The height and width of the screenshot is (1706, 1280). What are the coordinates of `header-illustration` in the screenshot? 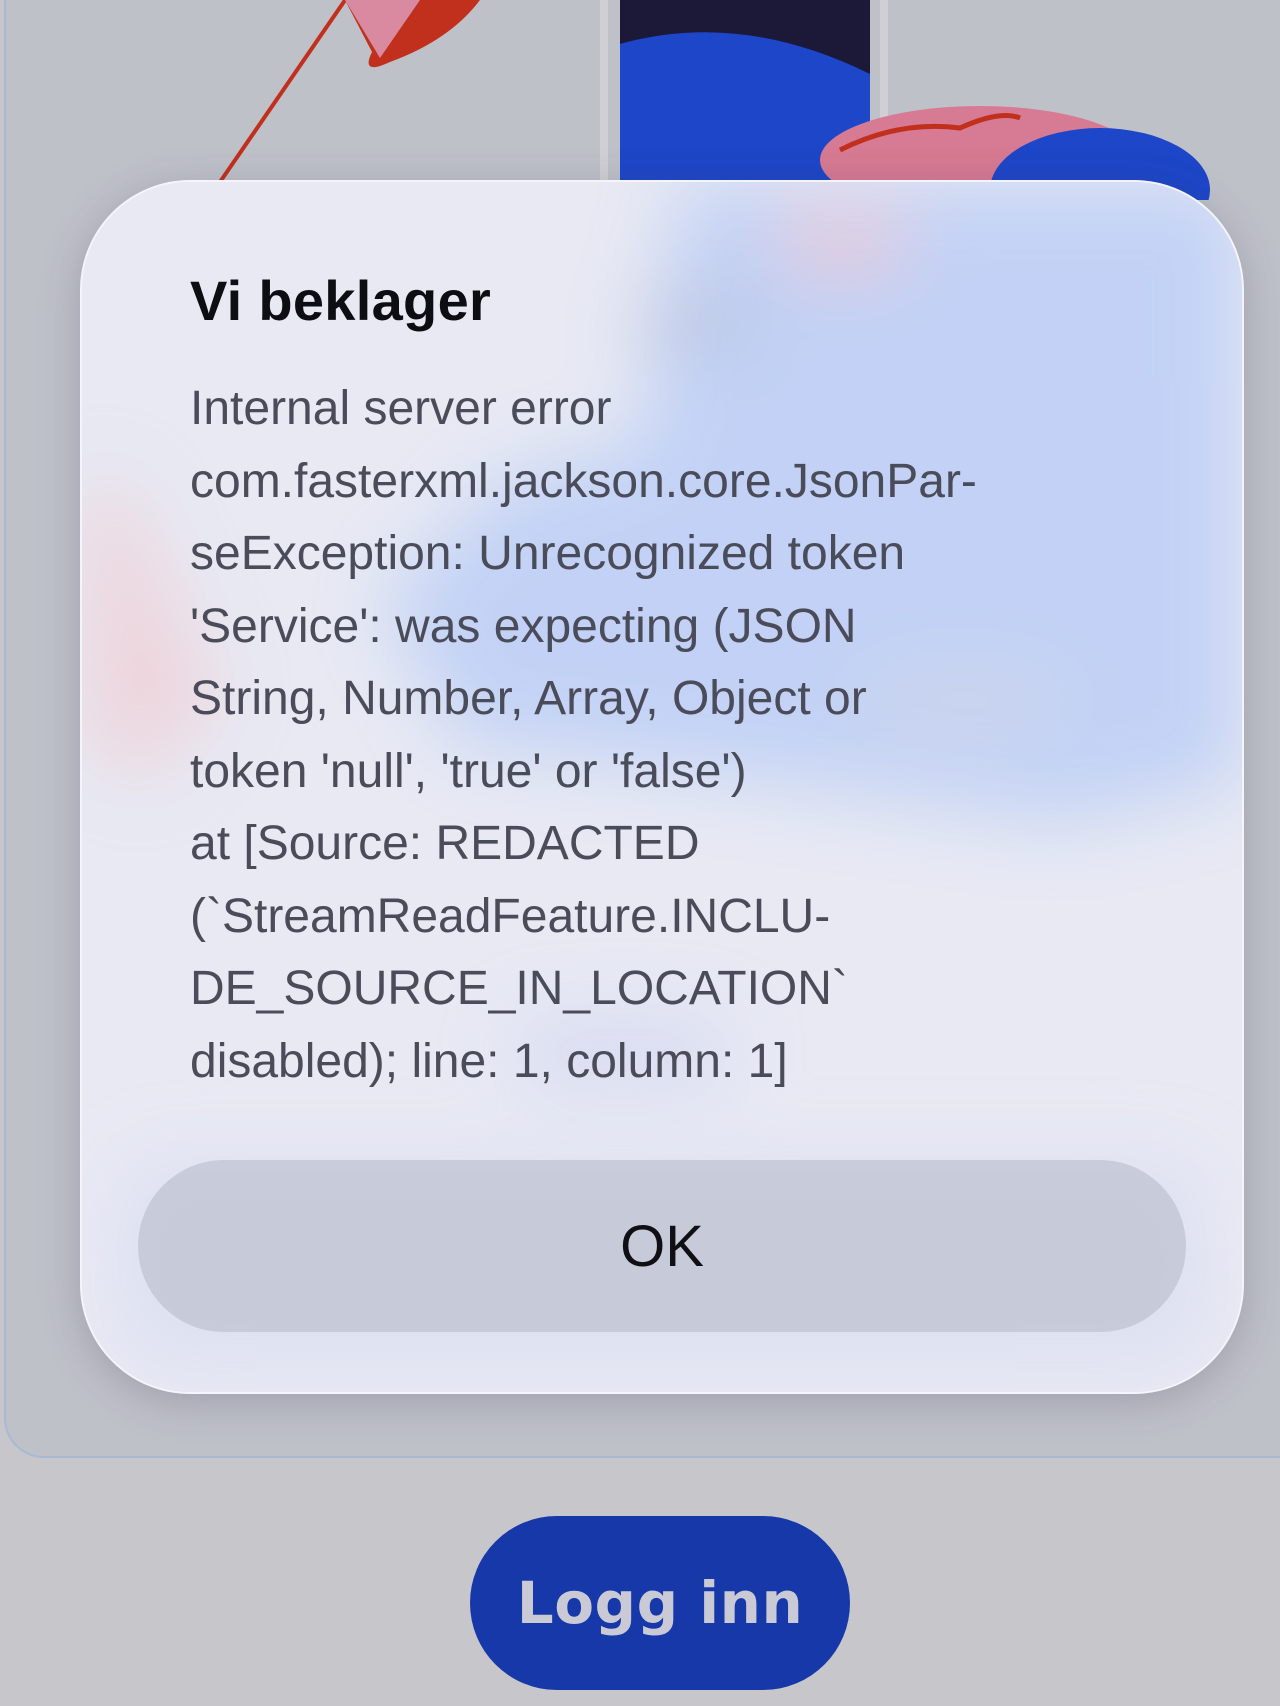 It's located at (714, 100).